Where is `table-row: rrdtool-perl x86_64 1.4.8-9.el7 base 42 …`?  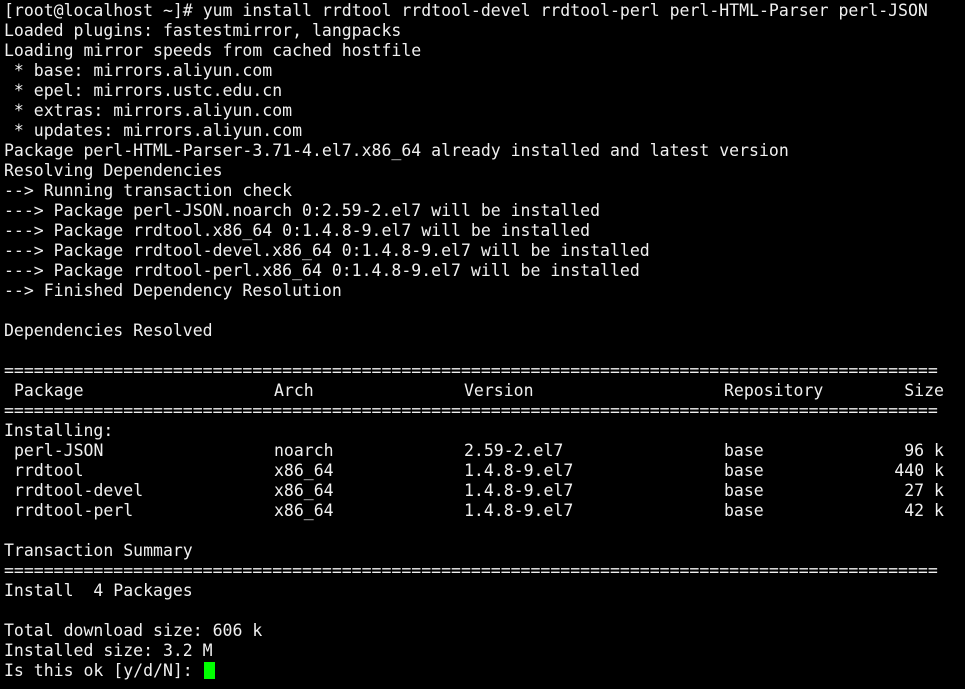
table-row: rrdtool-perl x86_64 1.4.8-9.el7 base 42 … is located at coordinates (484, 511).